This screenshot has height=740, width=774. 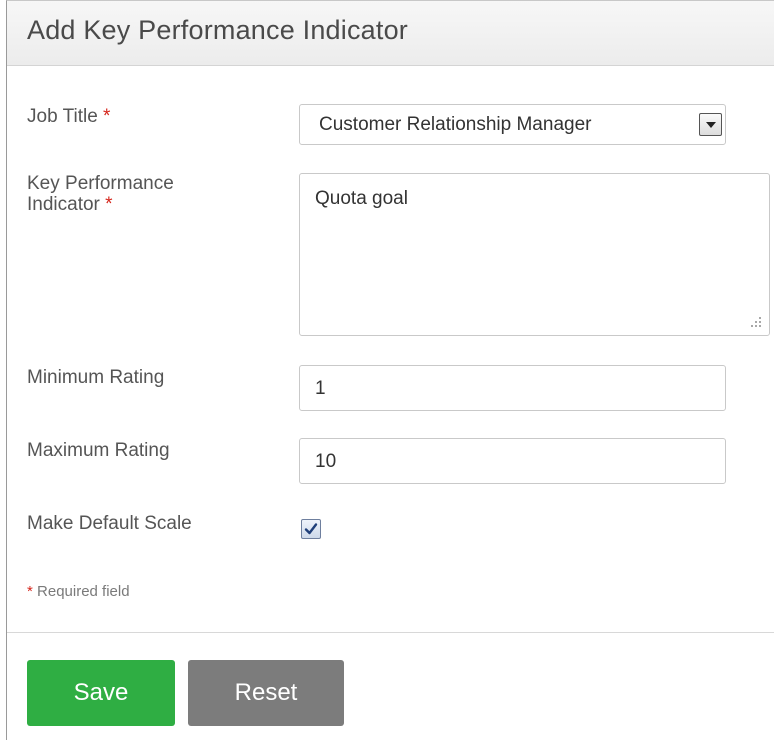 What do you see at coordinates (320, 388) in the screenshot?
I see `min-rating-value: 1` at bounding box center [320, 388].